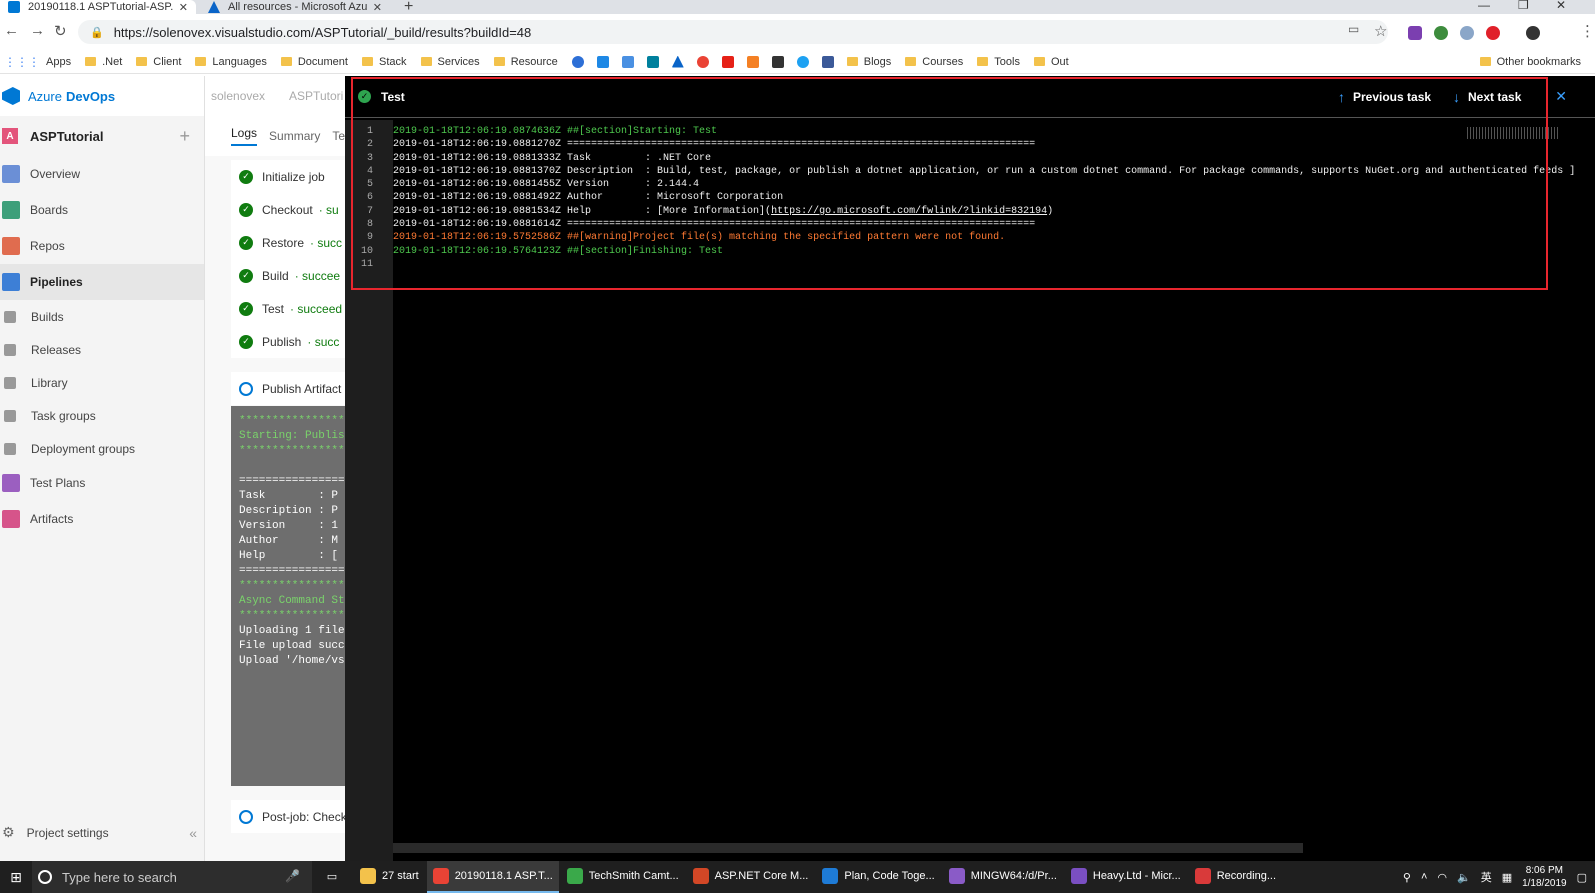  Describe the element at coordinates (1384, 97) in the screenshot. I see `previous-task-button: ↑ Previous task` at that location.